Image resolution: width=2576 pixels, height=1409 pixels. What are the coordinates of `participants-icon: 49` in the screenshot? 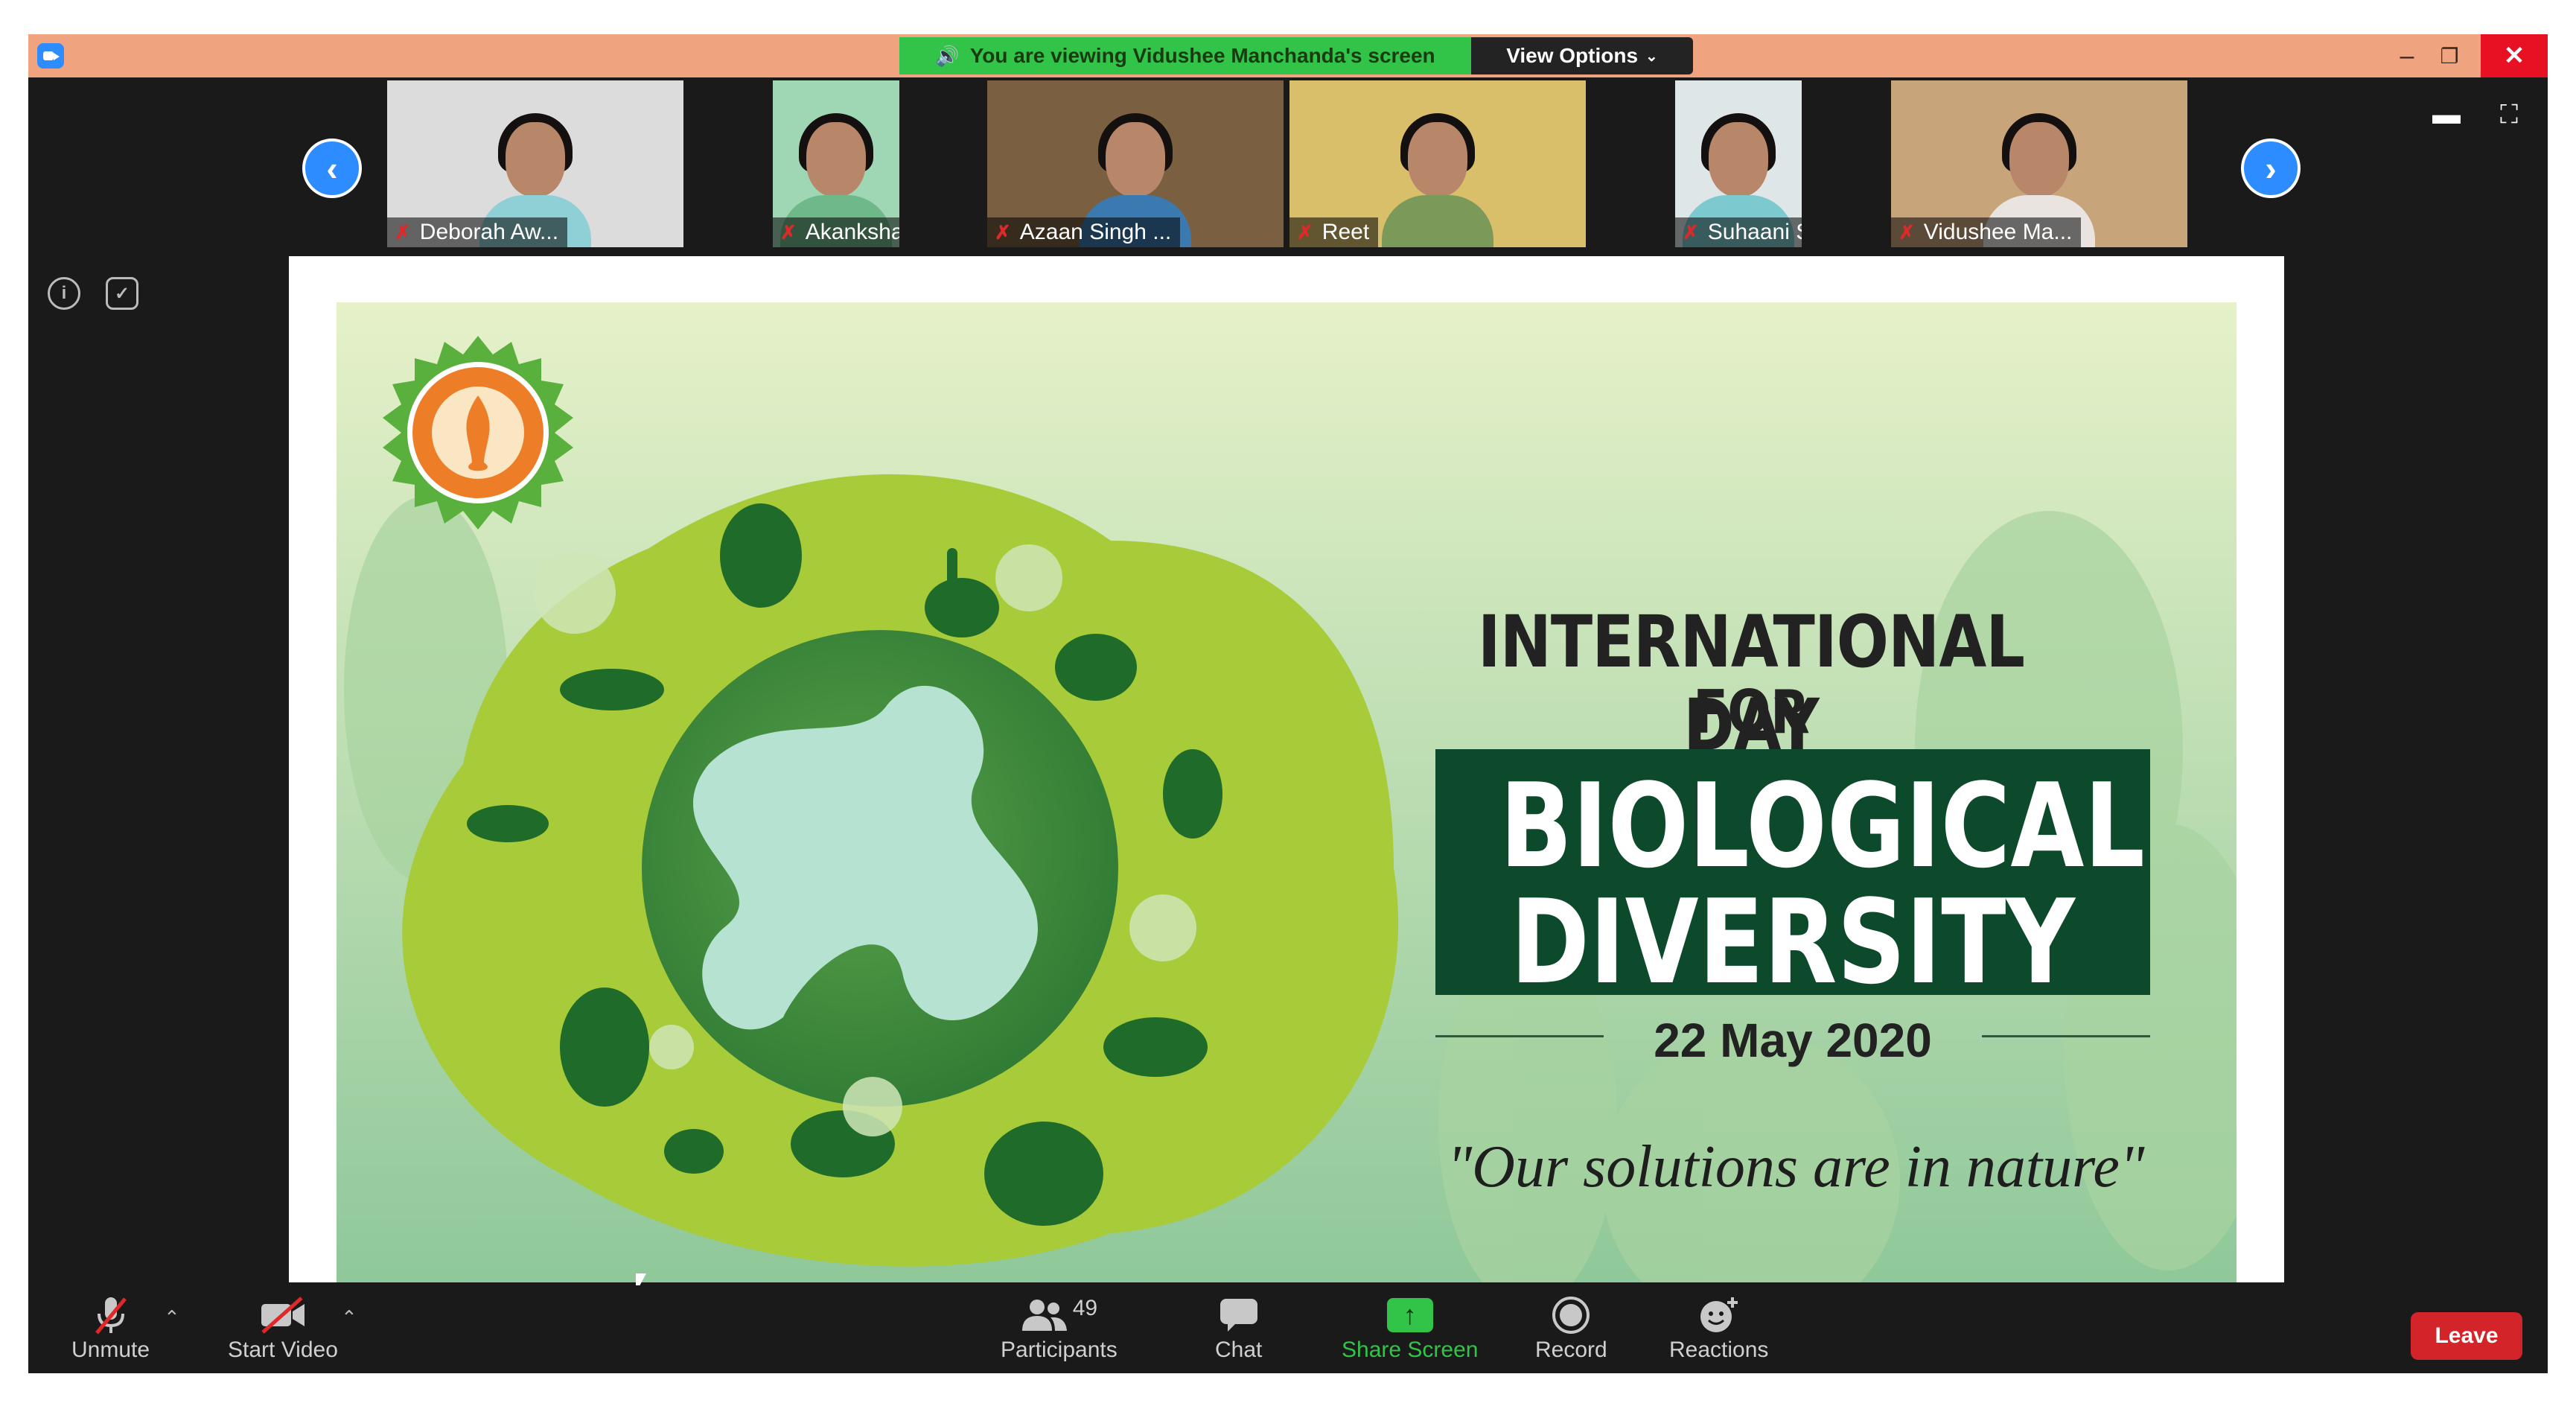 It's located at (1059, 1316).